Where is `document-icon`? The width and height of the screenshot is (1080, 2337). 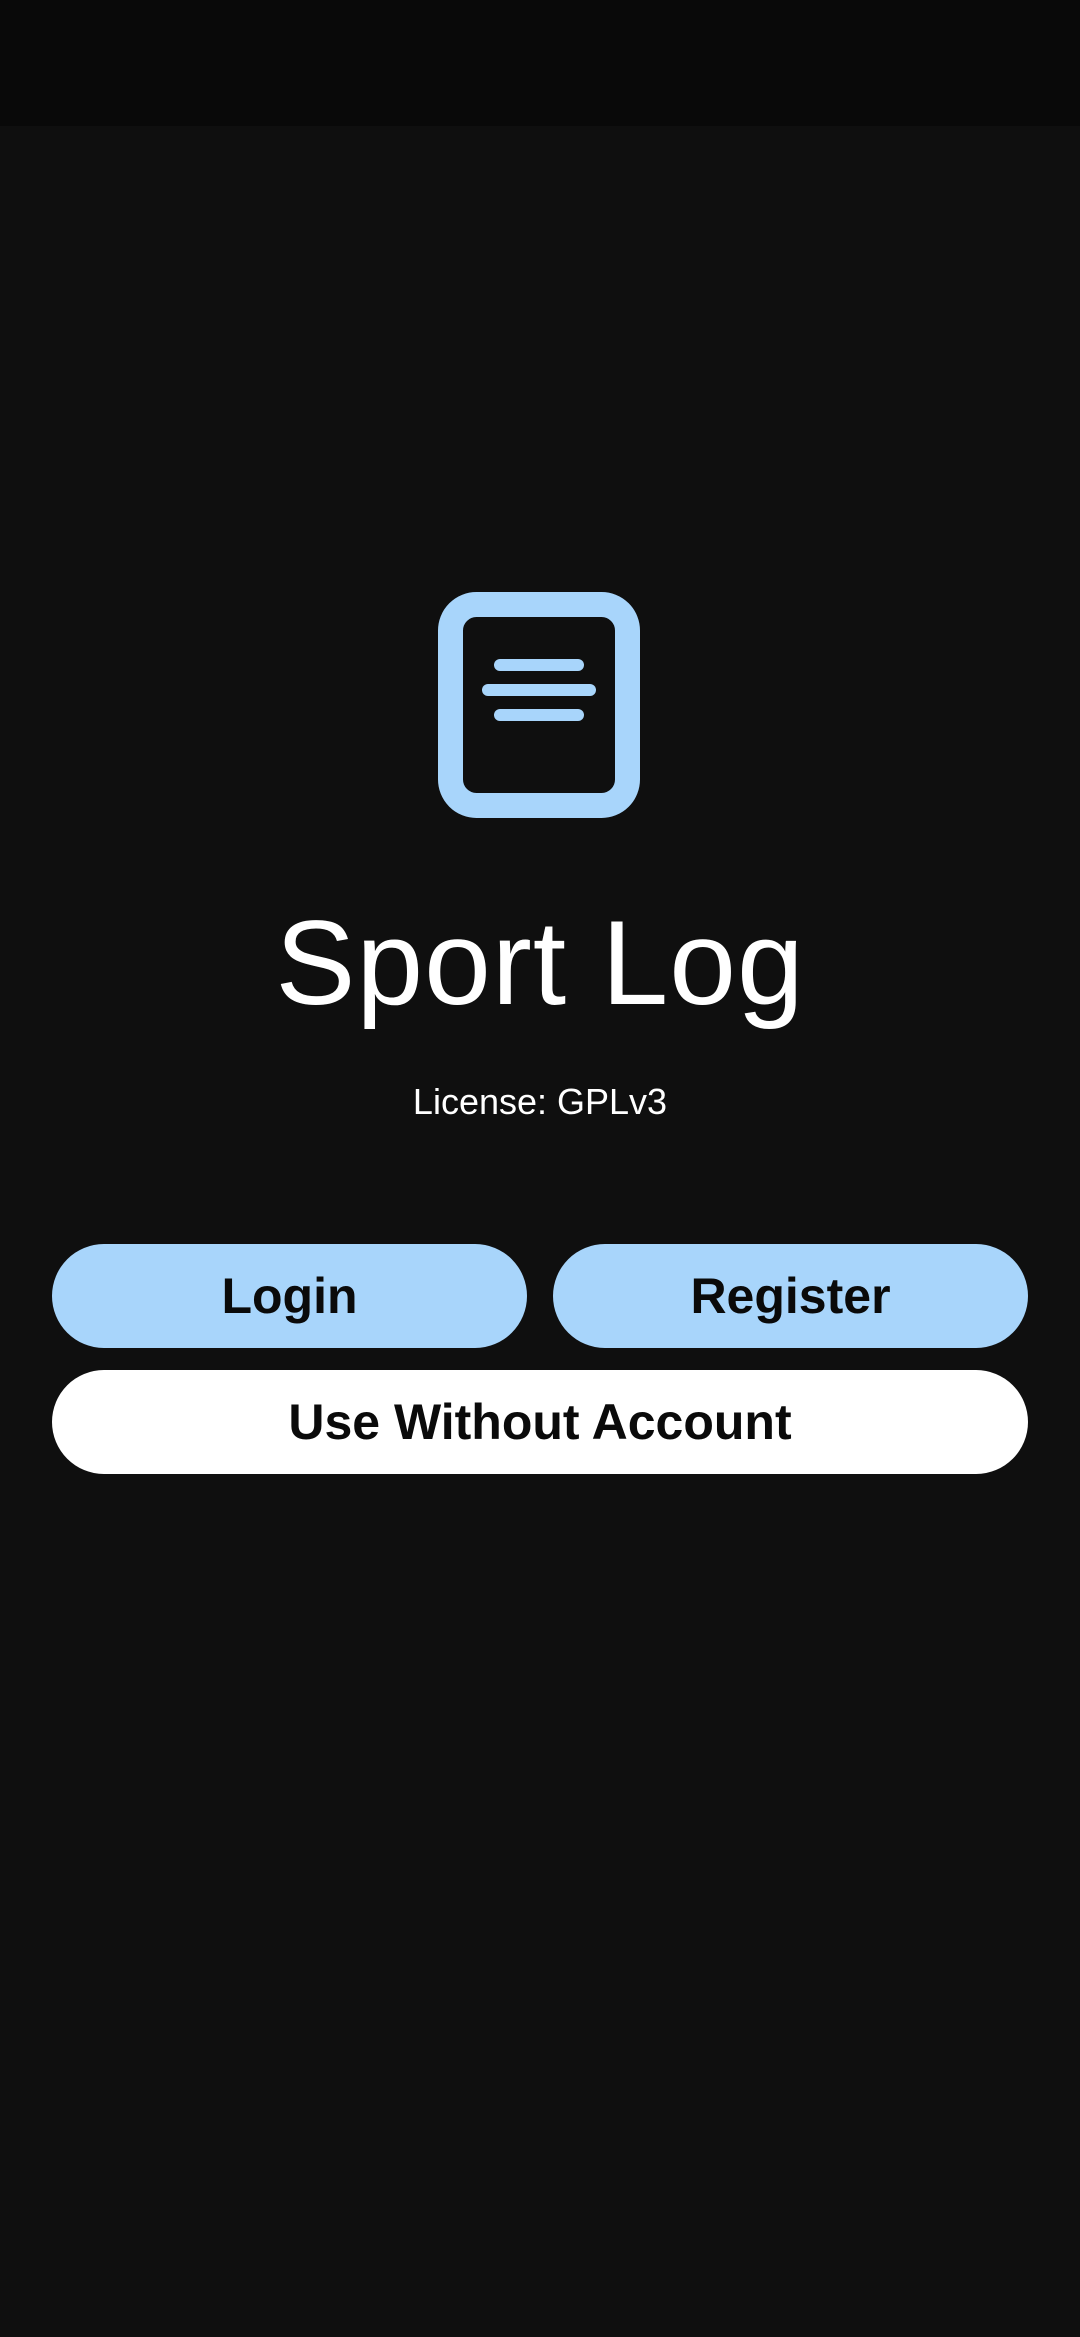 document-icon is located at coordinates (539, 705).